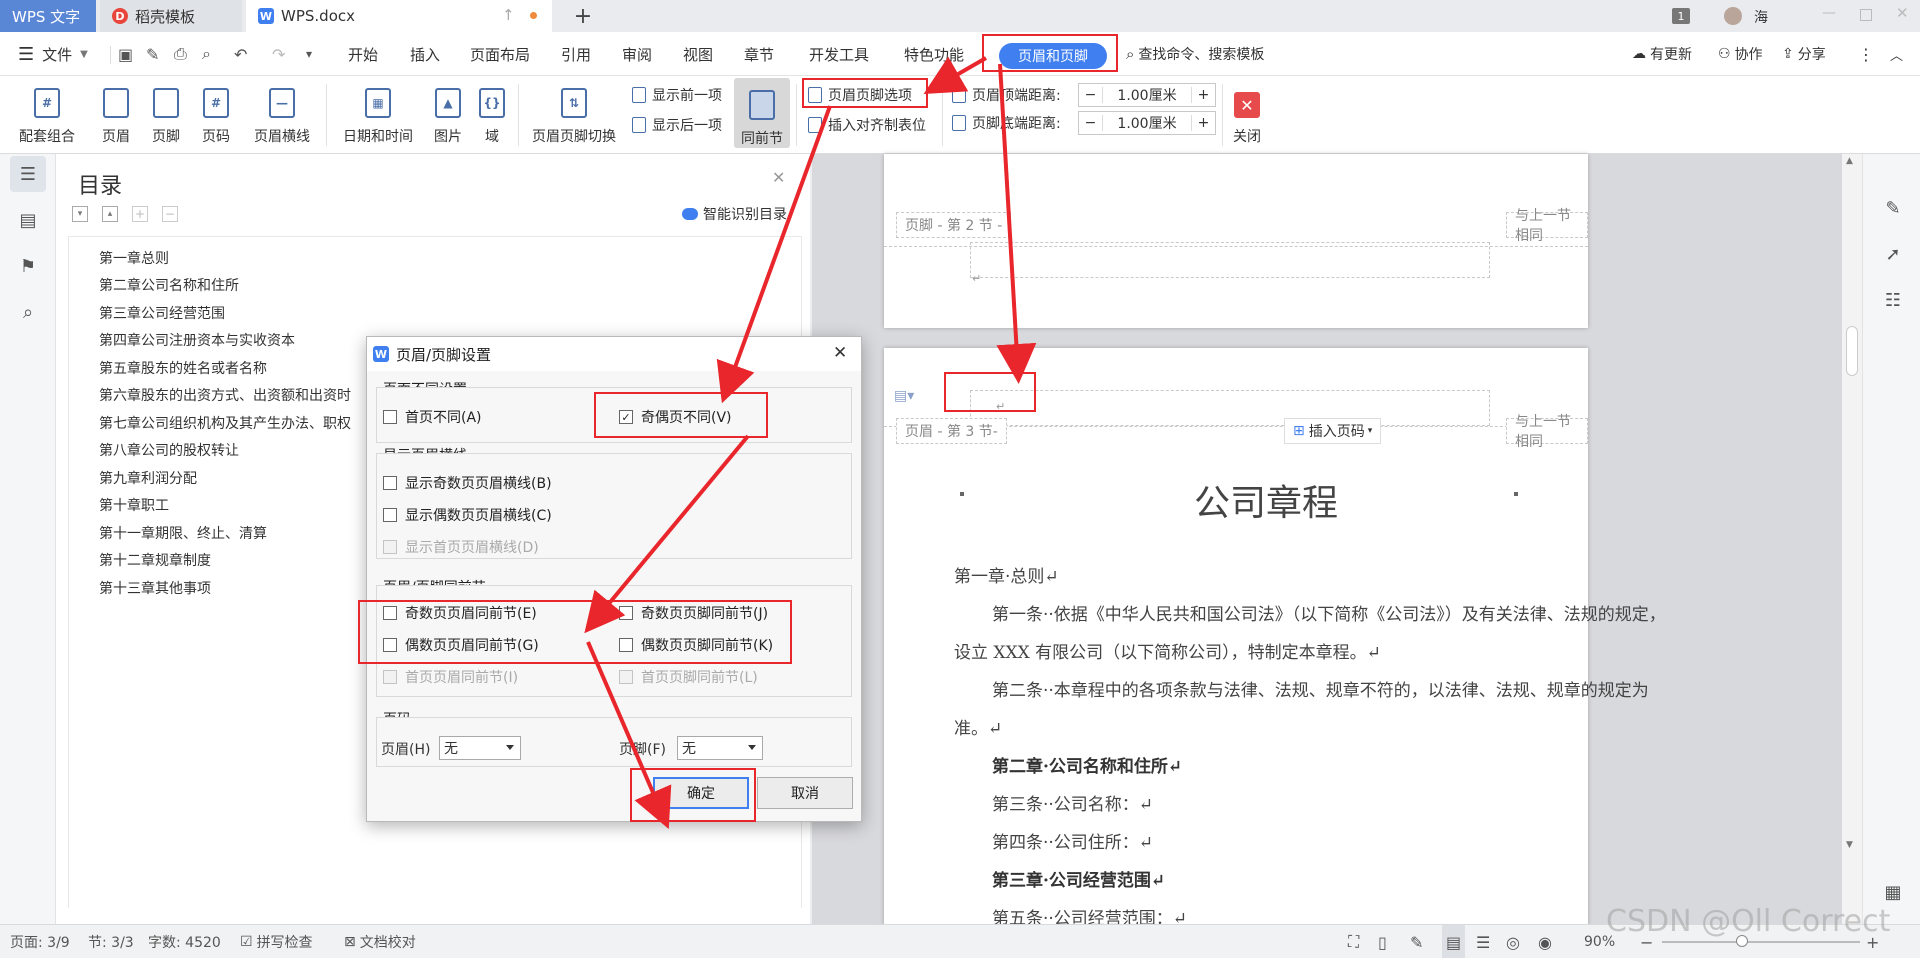 The image size is (1920, 958). I want to click on footer-bottom-value: 1.00厘米, so click(1147, 123).